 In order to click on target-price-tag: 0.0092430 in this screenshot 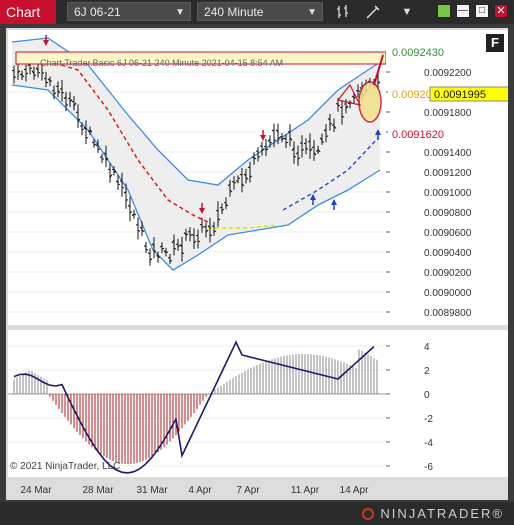, I will do `click(418, 53)`.